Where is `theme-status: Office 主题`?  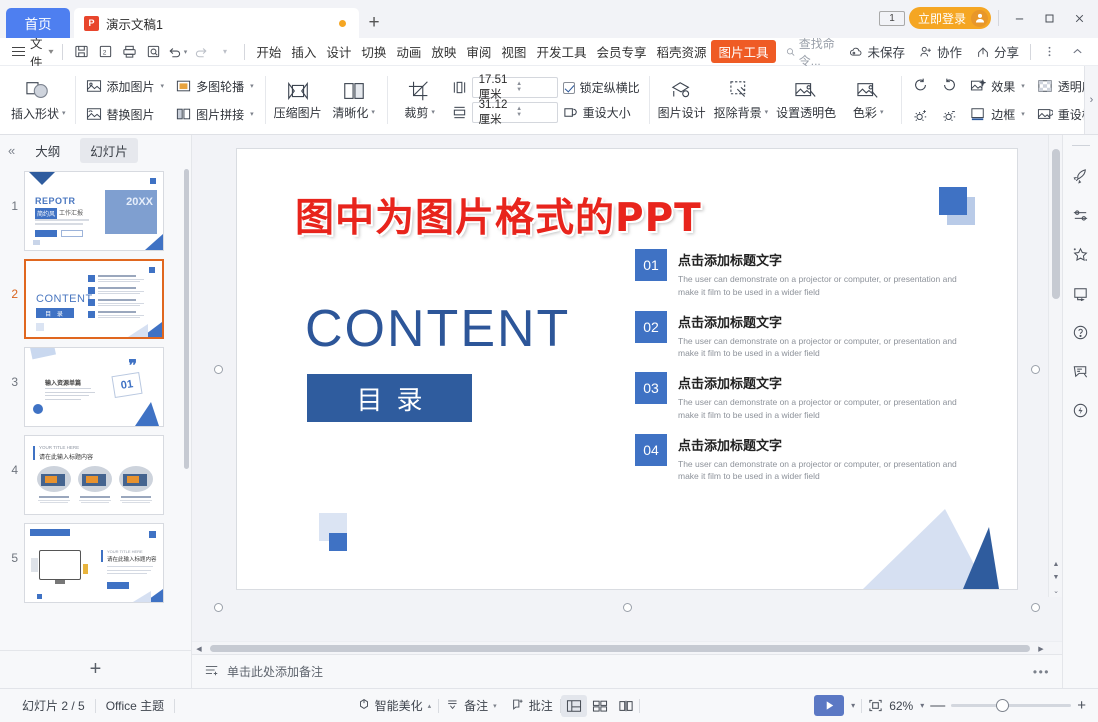 theme-status: Office 主题 is located at coordinates (135, 705).